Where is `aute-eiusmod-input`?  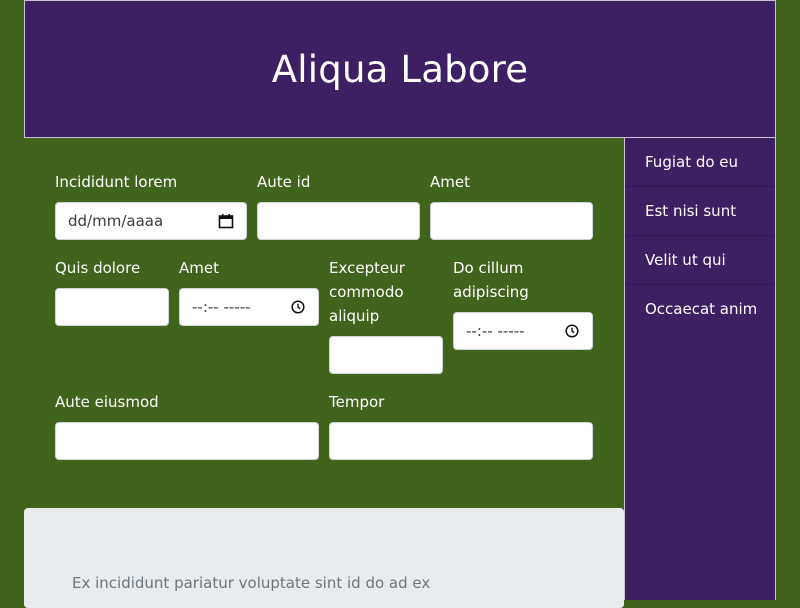
aute-eiusmod-input is located at coordinates (187, 441).